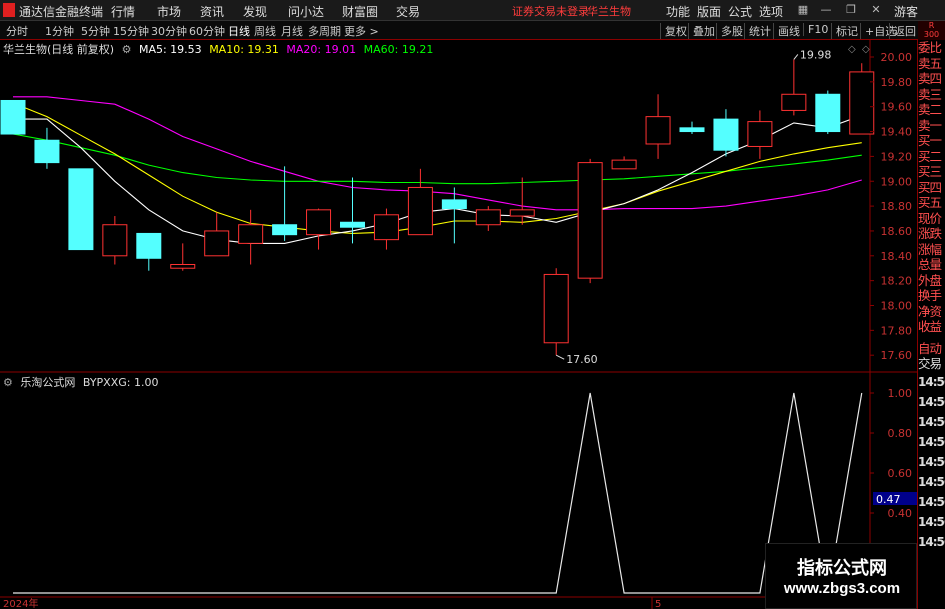 This screenshot has width=945, height=609. Describe the element at coordinates (212, 11) in the screenshot. I see `menu-news: 资讯` at that location.